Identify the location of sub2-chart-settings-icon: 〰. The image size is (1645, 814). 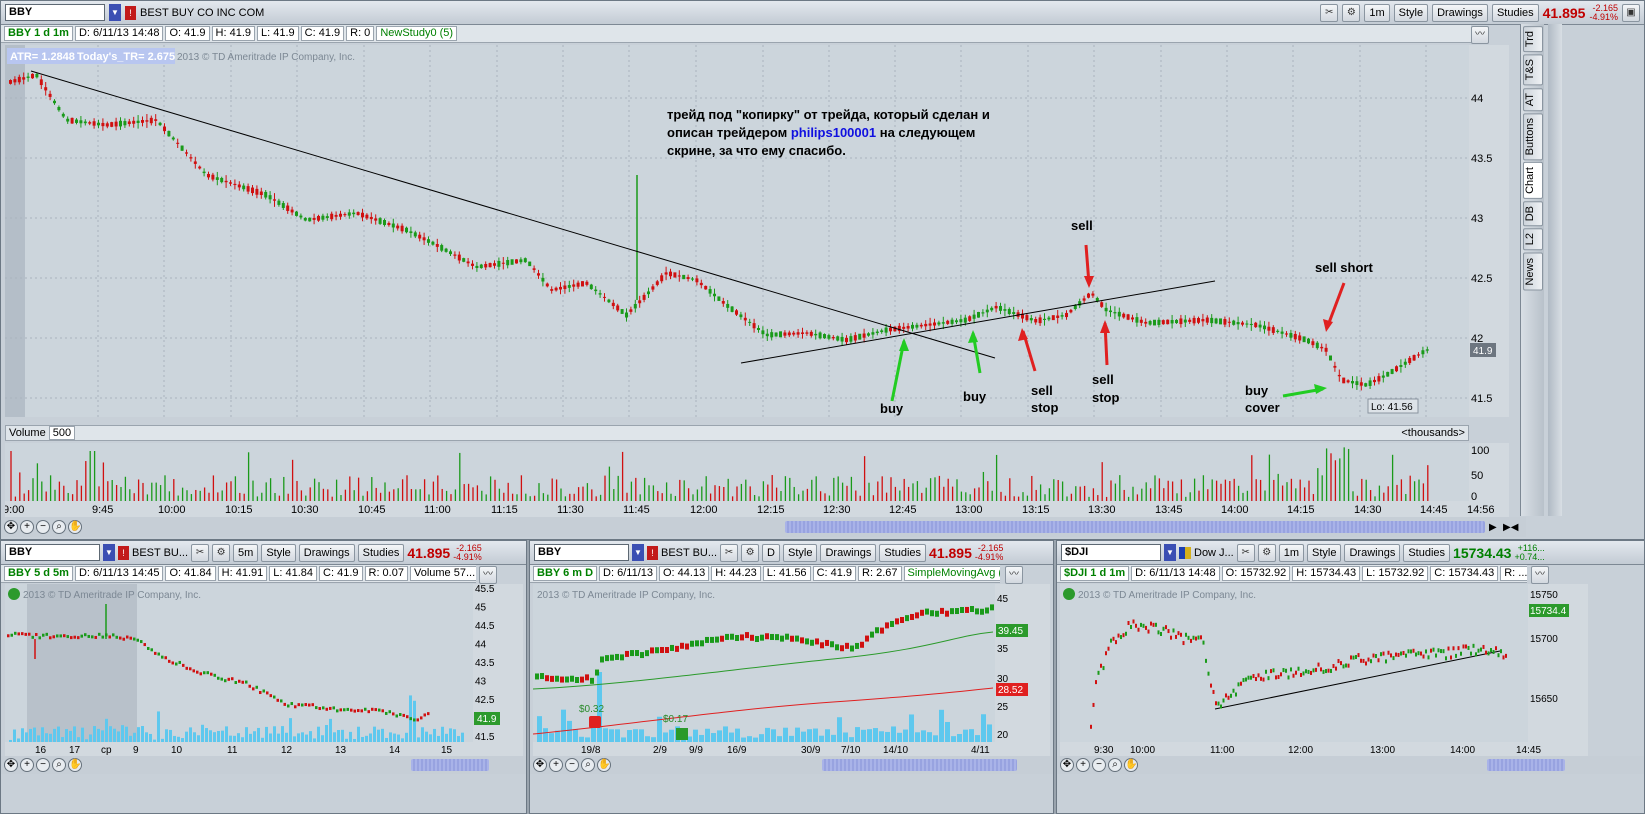
(1014, 575).